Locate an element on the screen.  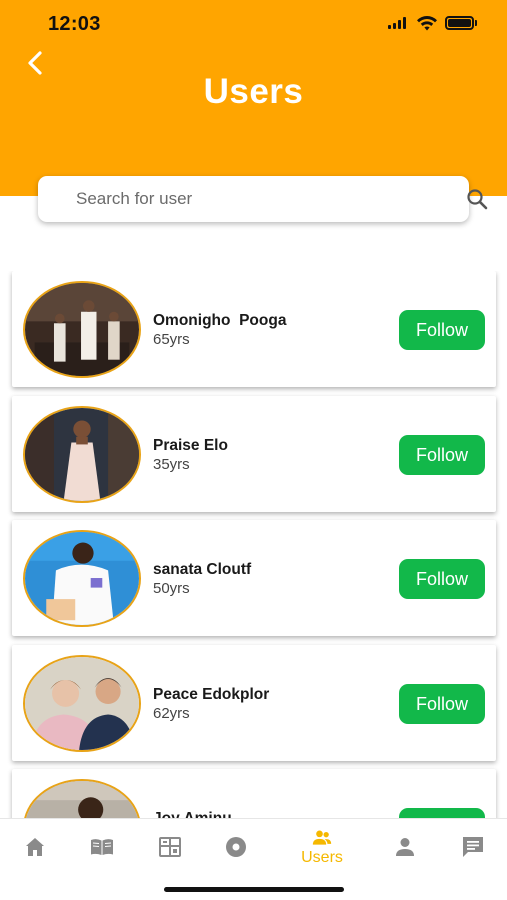
book-icon is located at coordinates (102, 847).